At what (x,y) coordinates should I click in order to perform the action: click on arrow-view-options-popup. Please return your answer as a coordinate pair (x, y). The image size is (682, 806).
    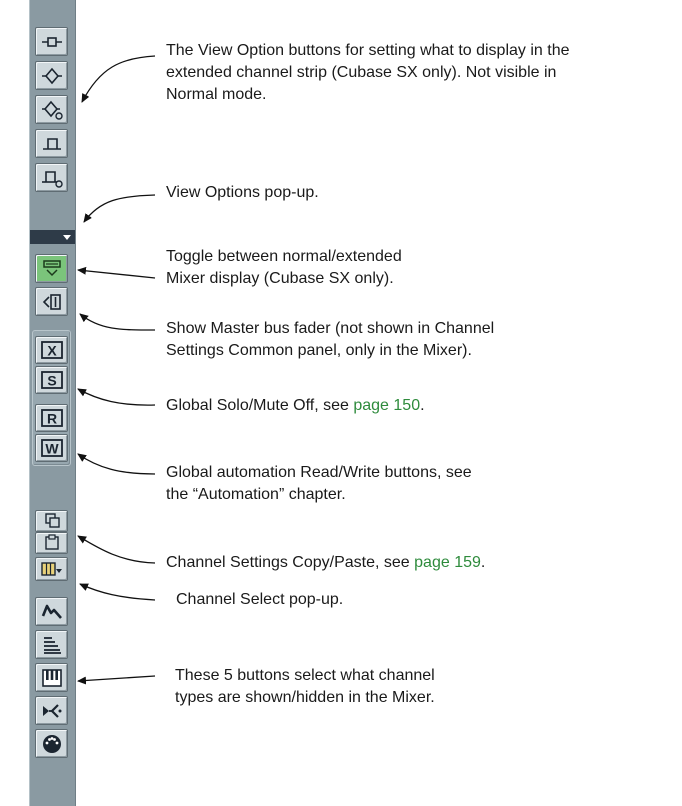
    Looking at the image, I should click on (119, 208).